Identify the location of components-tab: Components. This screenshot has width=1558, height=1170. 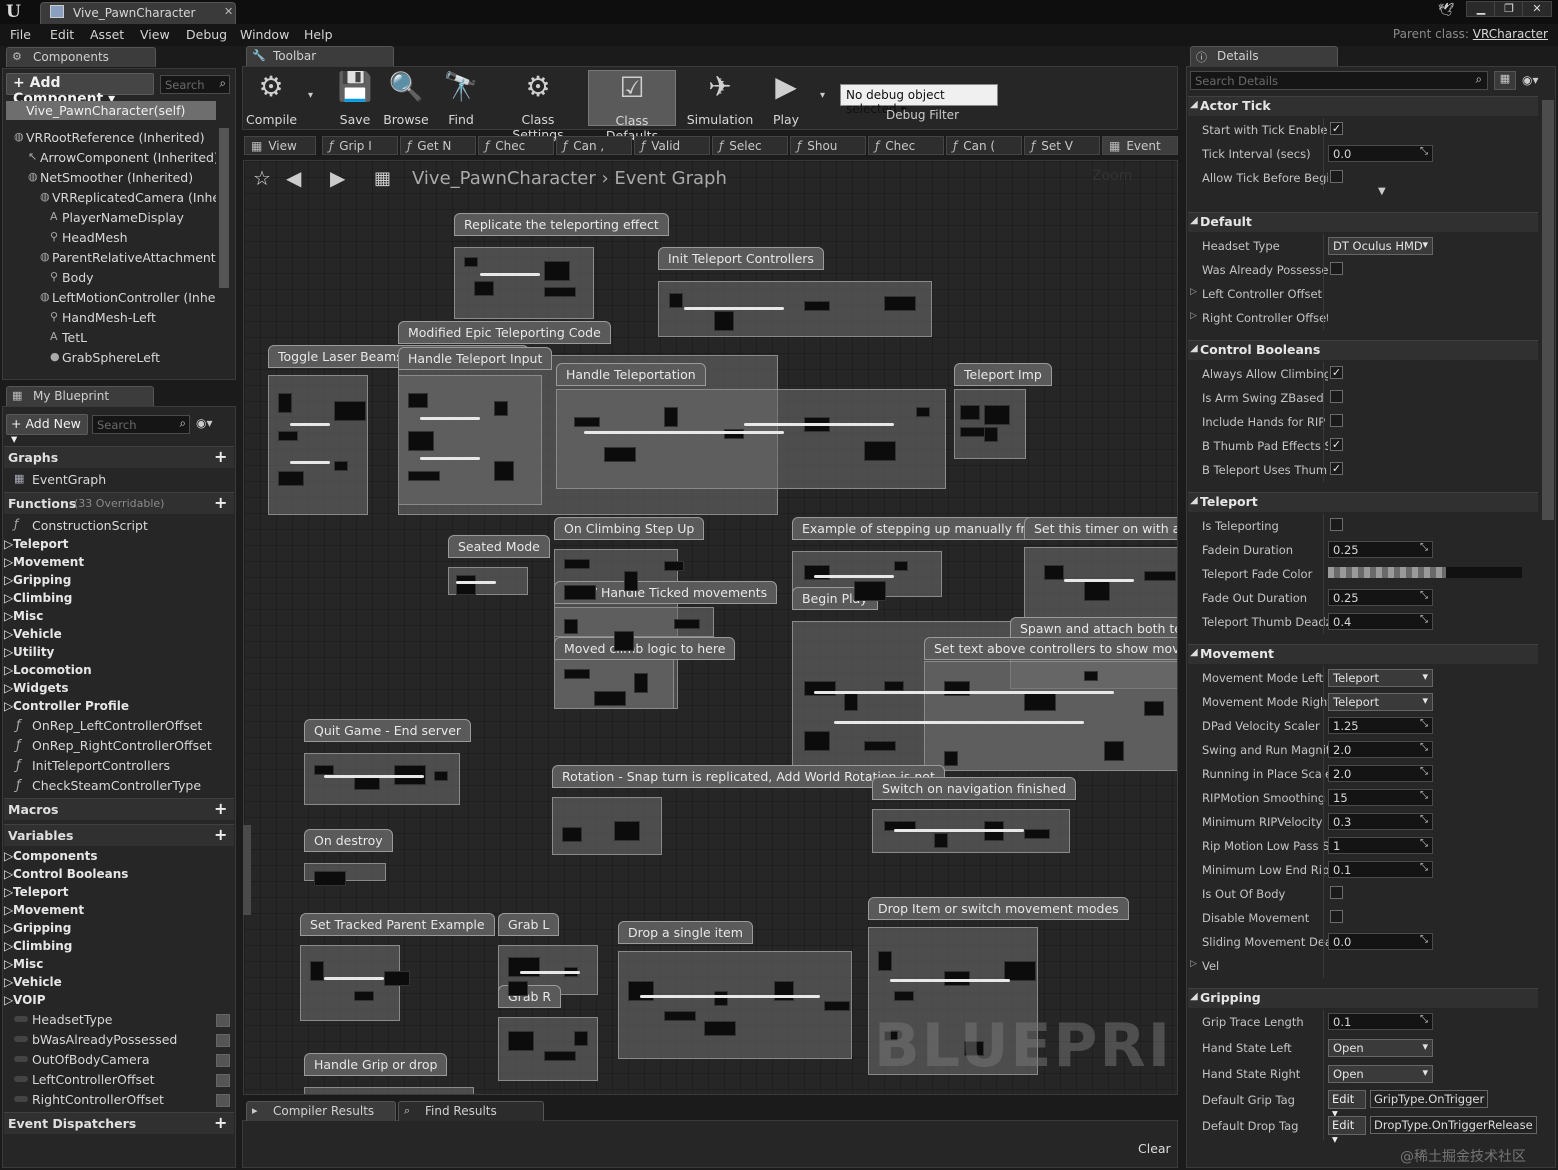
(81, 57).